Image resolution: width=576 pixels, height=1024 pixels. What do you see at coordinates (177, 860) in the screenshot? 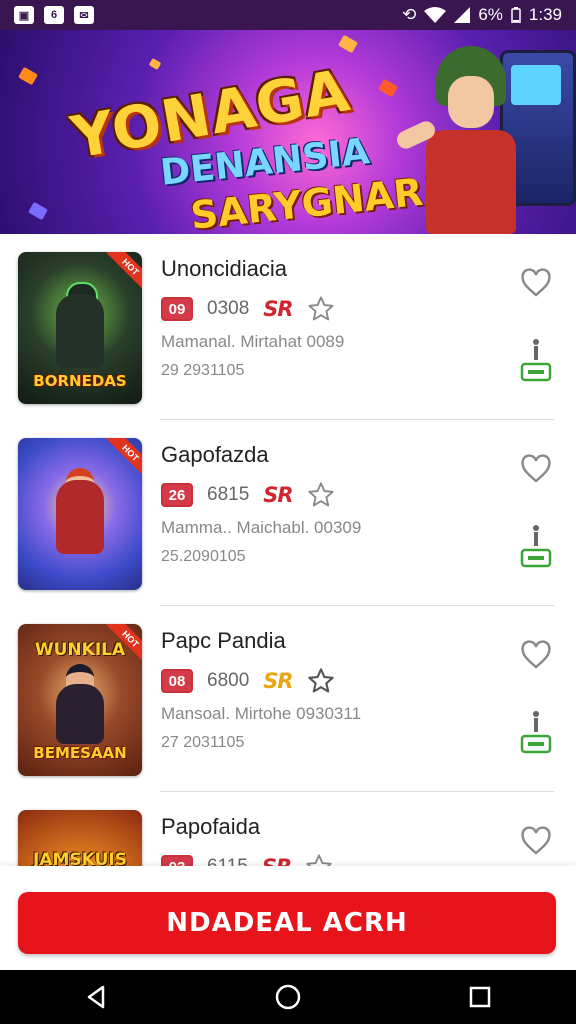
I see `rating-badge: 03` at bounding box center [177, 860].